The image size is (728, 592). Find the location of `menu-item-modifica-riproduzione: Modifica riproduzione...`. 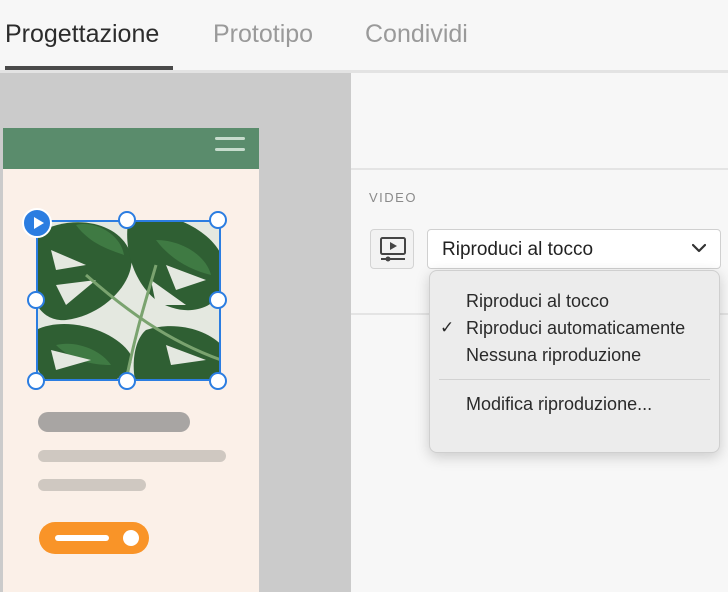

menu-item-modifica-riproduzione: Modifica riproduzione... is located at coordinates (574, 404).